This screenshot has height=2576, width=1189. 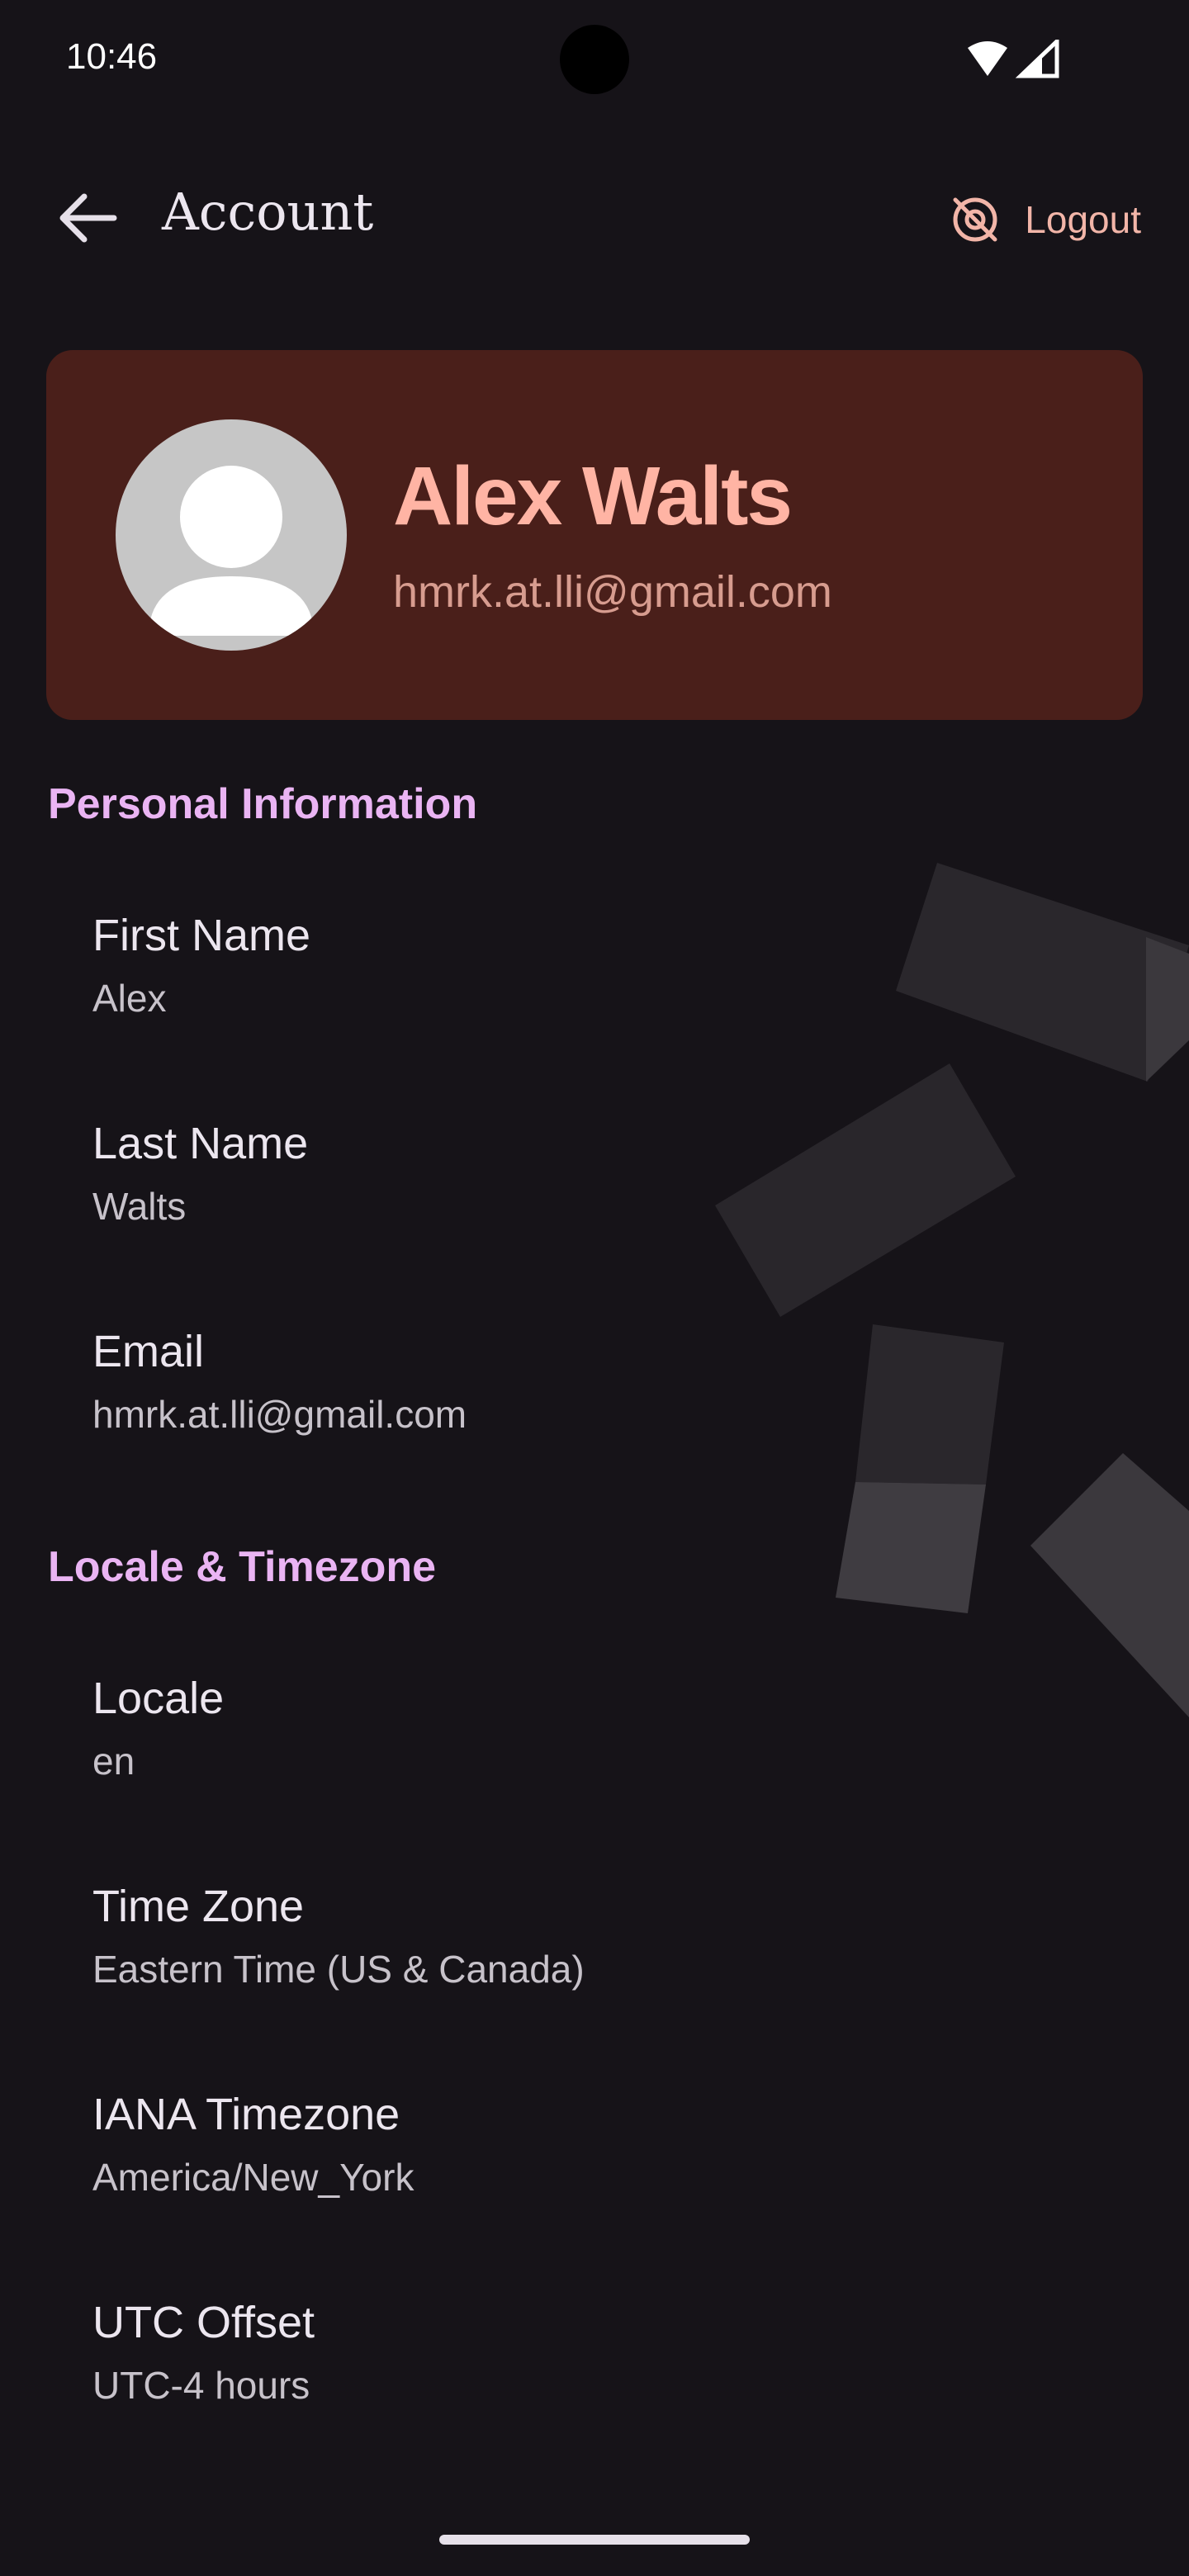 What do you see at coordinates (201, 935) in the screenshot?
I see `field-label: First Name` at bounding box center [201, 935].